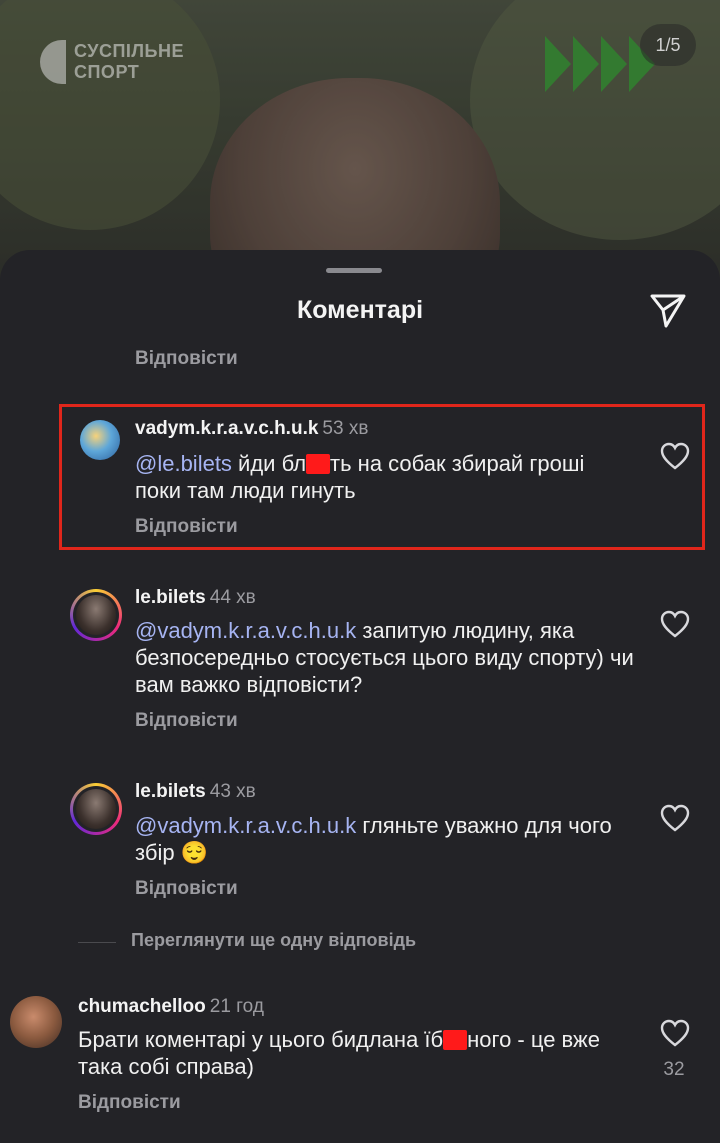 This screenshot has width=720, height=1143. Describe the element at coordinates (236, 1006) in the screenshot. I see `comment-time: 21 год` at that location.